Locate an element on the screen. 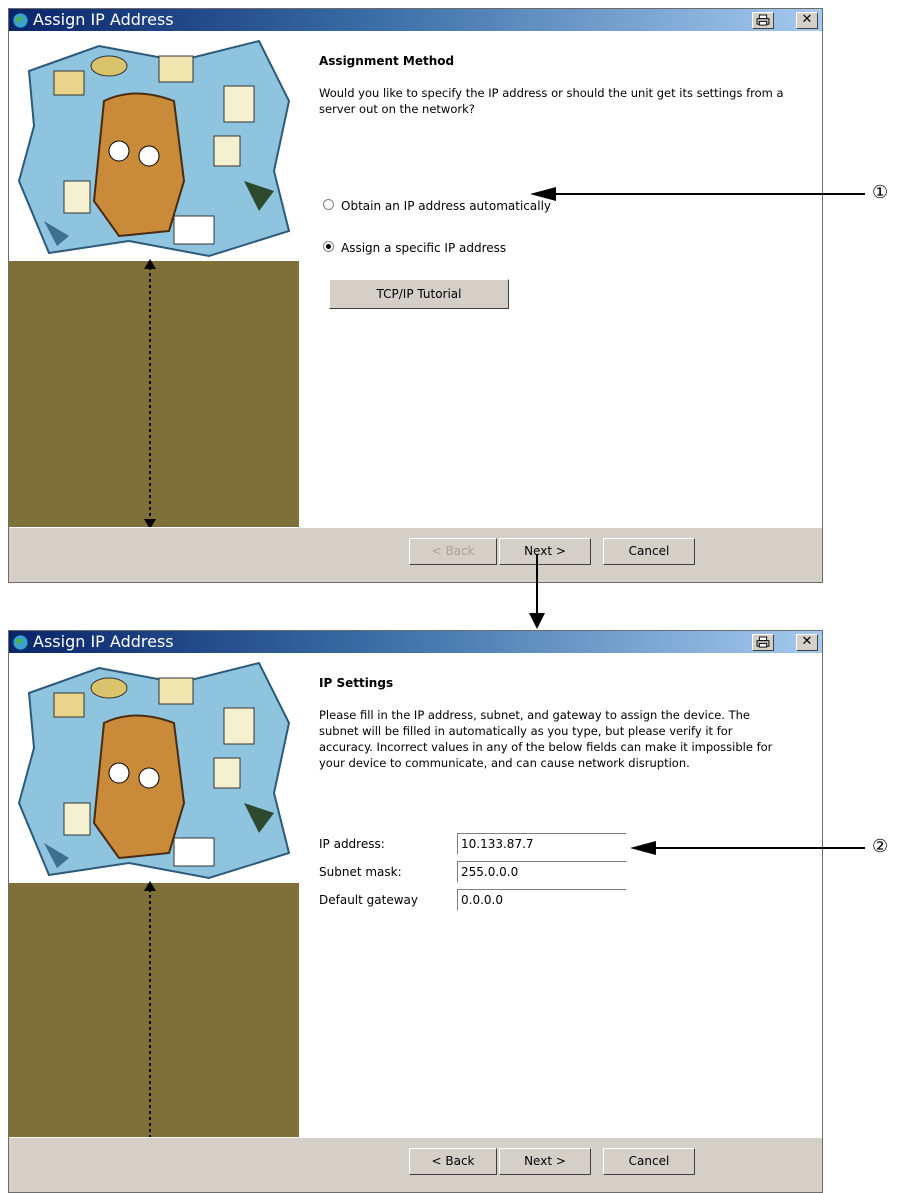 The image size is (898, 1193). ip-address-field is located at coordinates (542, 844).